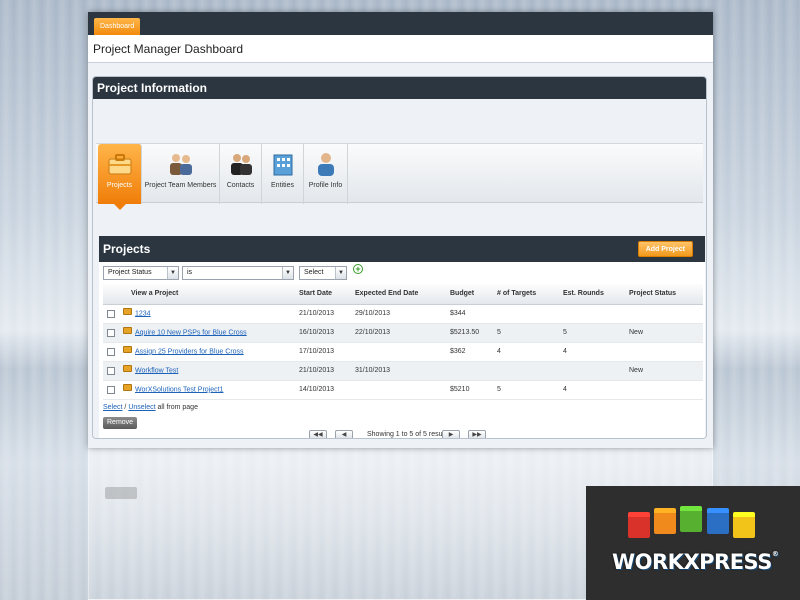  I want to click on first-page-icon: ◀◀, so click(318, 434).